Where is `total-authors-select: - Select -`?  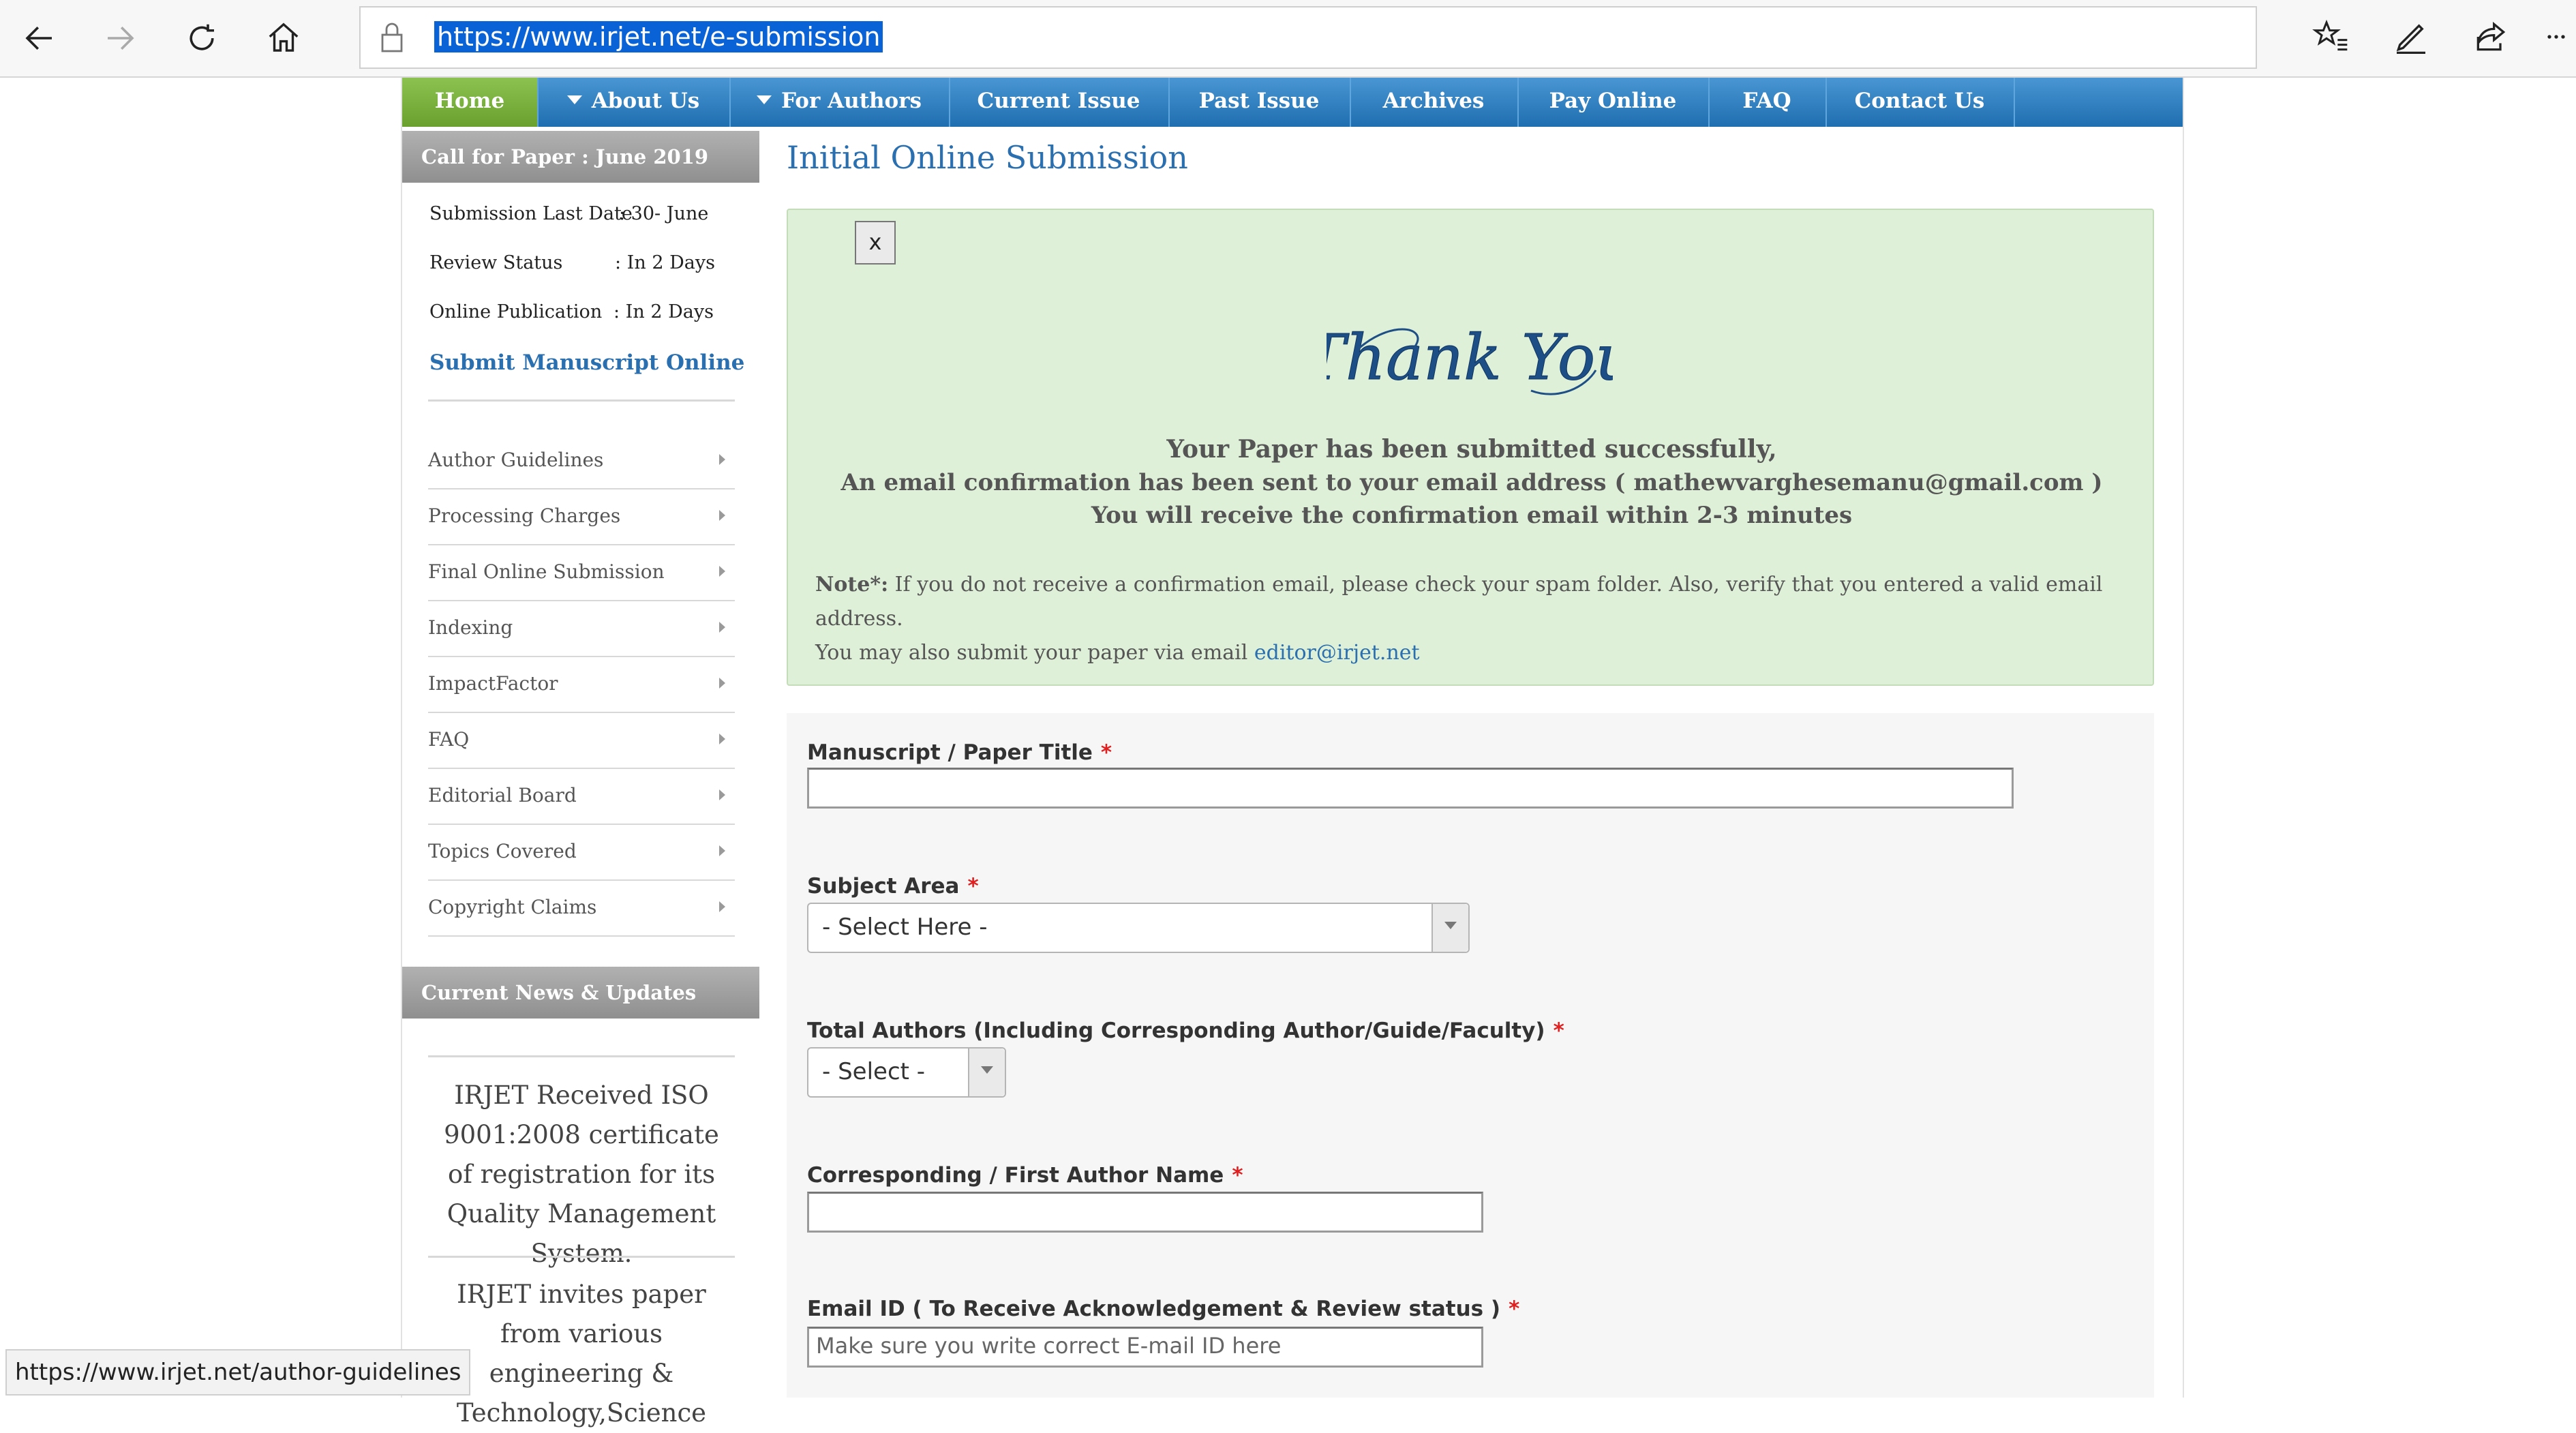 total-authors-select: - Select - is located at coordinates (906, 1072).